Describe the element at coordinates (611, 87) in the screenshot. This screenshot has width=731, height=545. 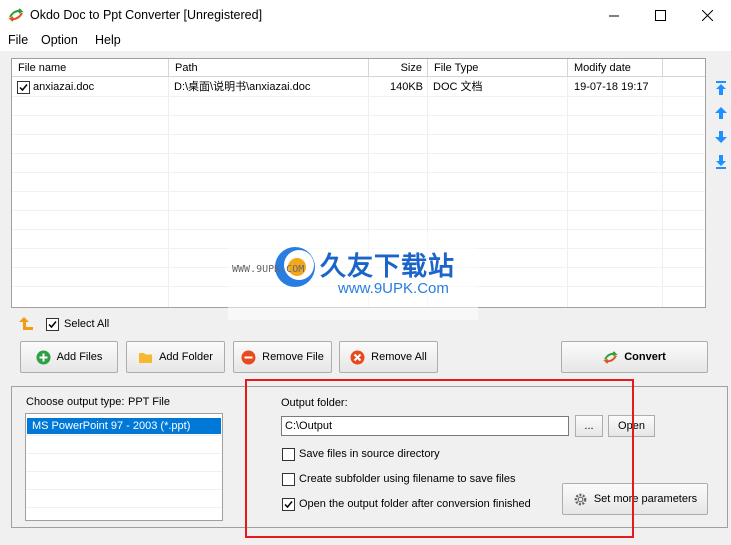
I see `cell-modify-date: 19-07-18 19:17` at that location.